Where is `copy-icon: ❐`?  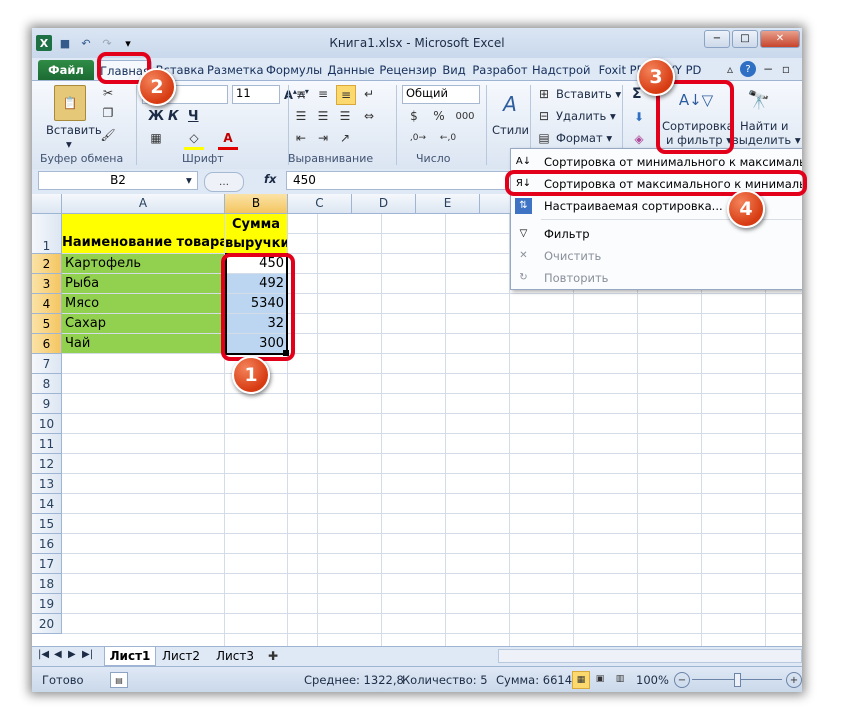 copy-icon: ❐ is located at coordinates (108, 113).